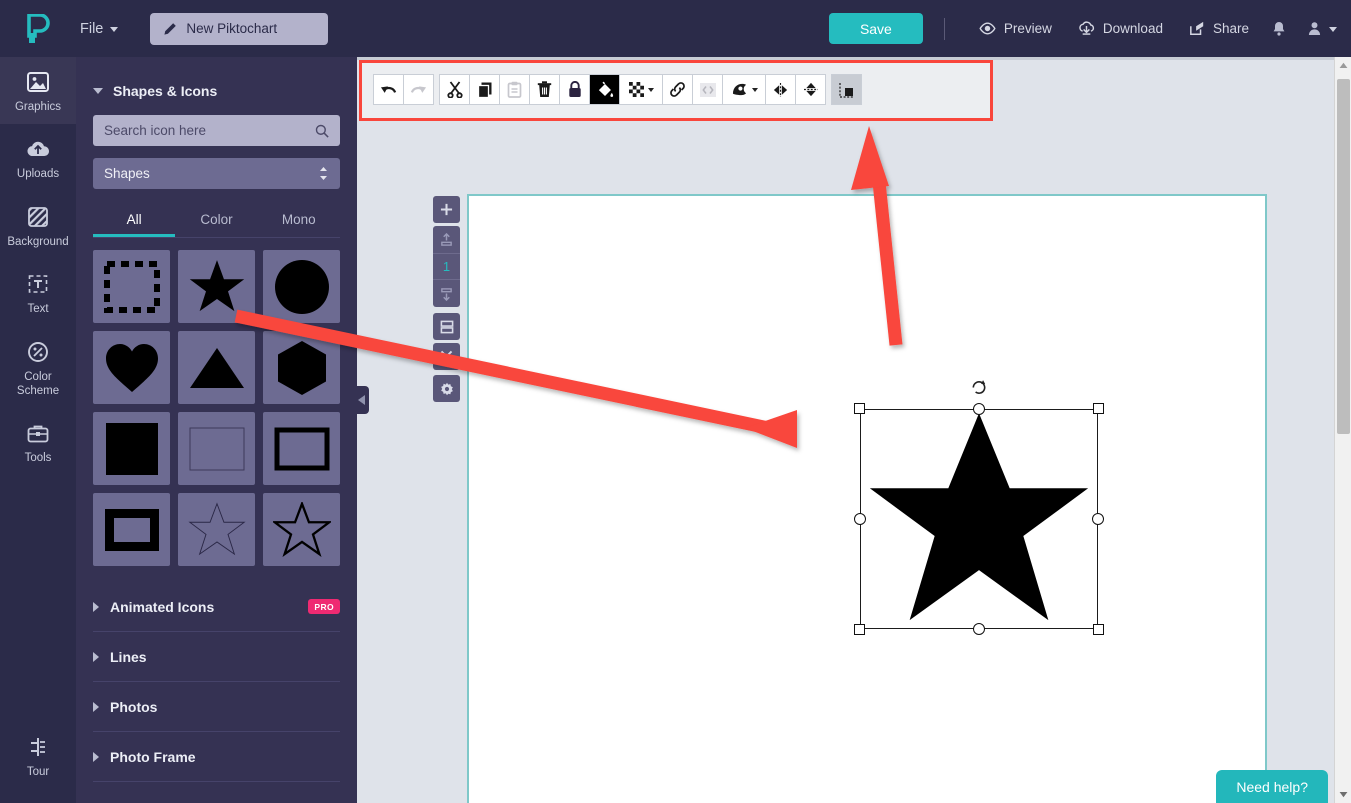  I want to click on icon-search-box, so click(216, 130).